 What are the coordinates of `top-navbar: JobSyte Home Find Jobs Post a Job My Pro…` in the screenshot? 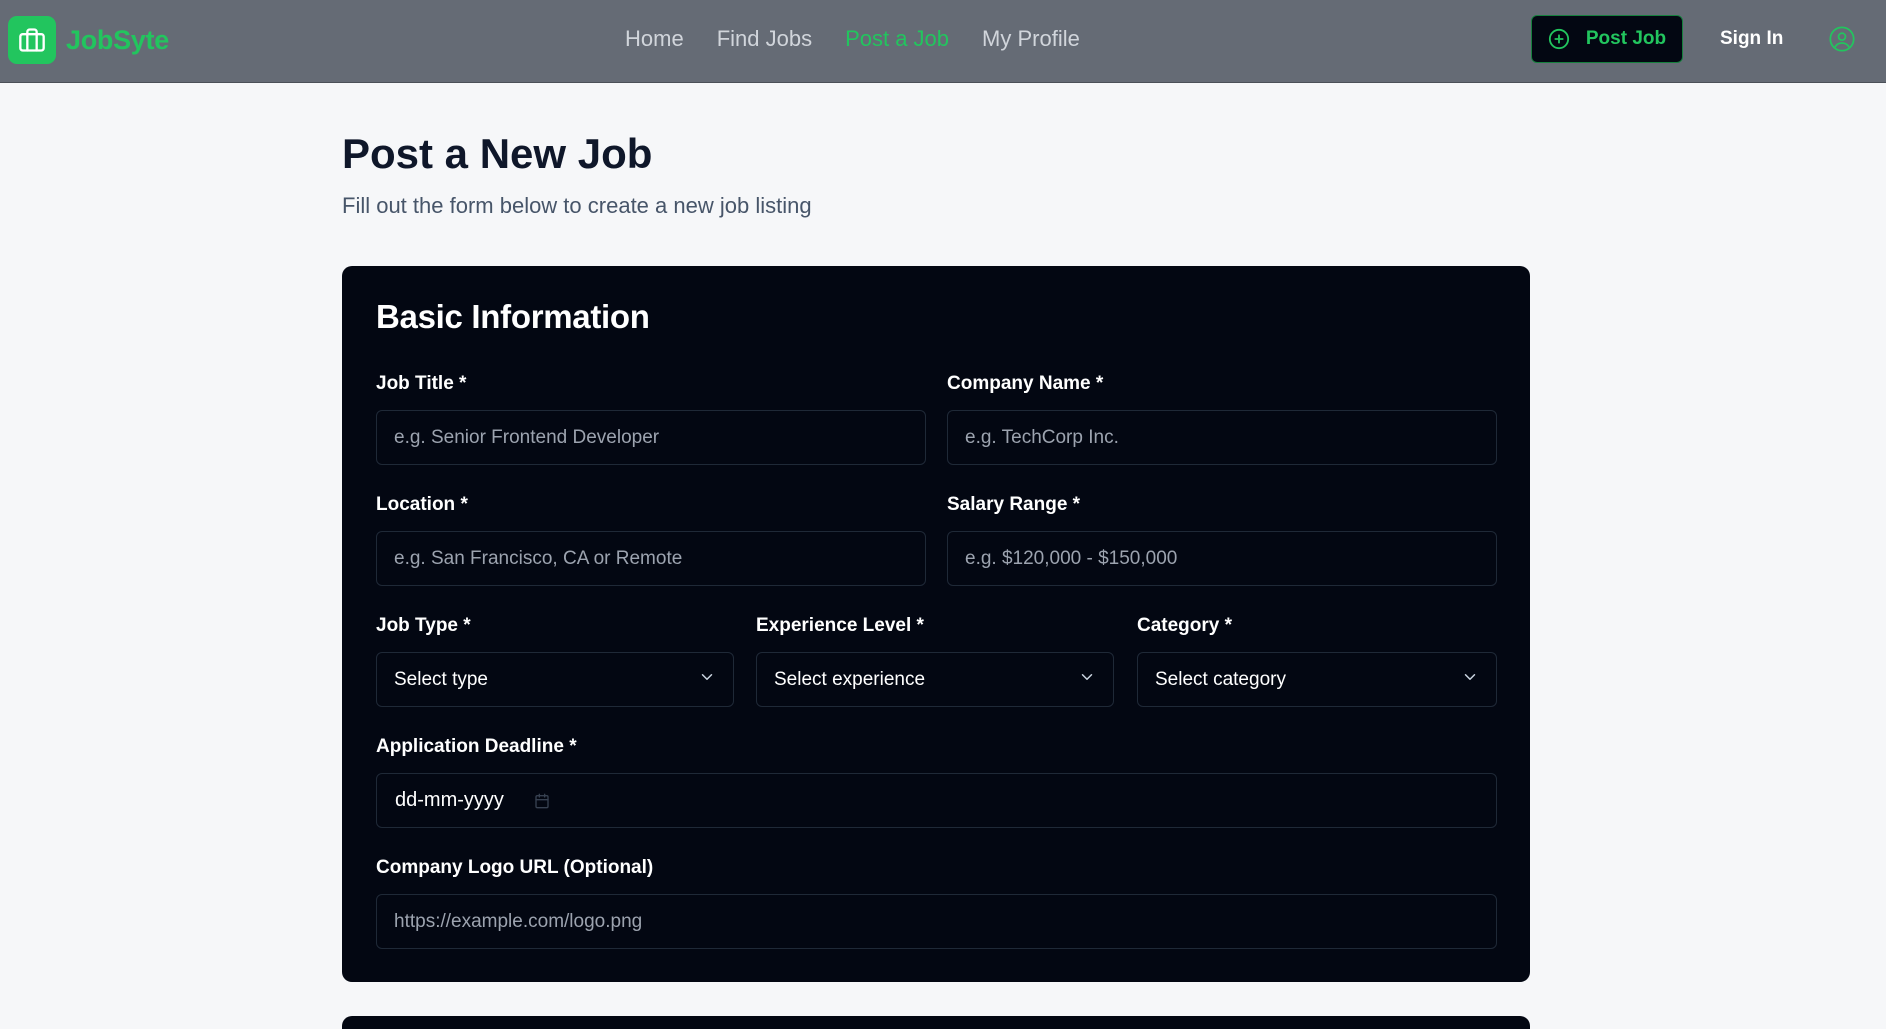 It's located at (943, 41).